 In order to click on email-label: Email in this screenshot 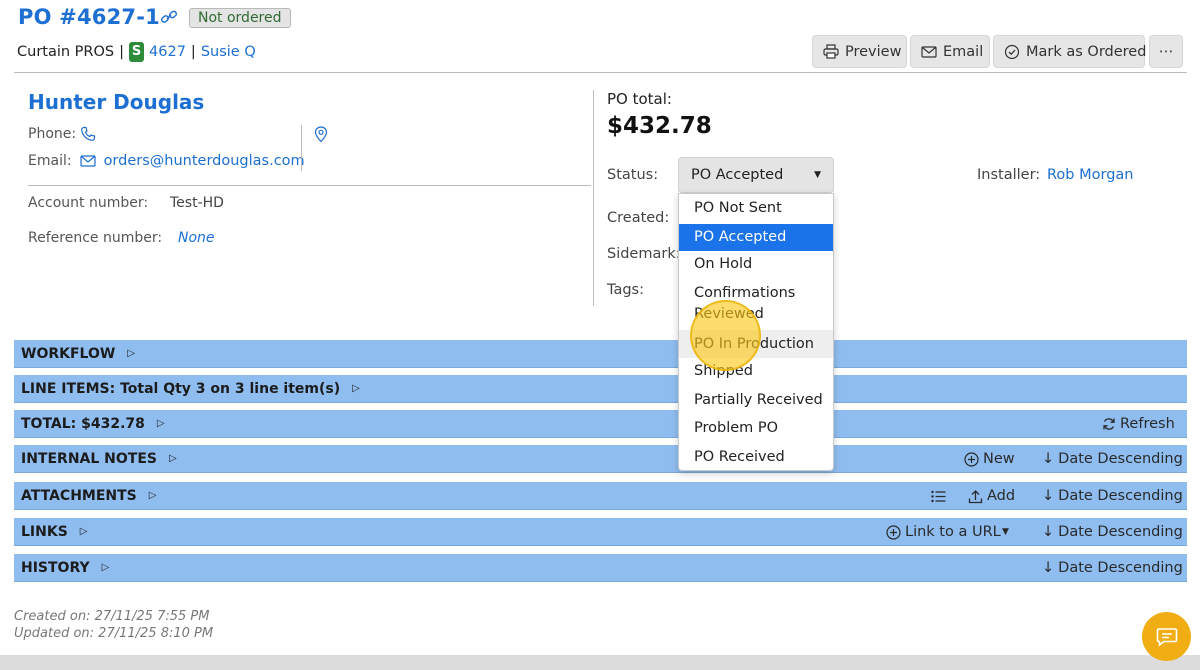, I will do `click(963, 51)`.